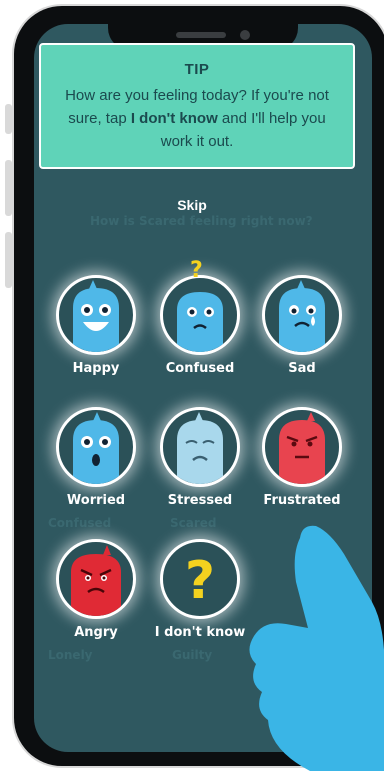 Image resolution: width=384 pixels, height=771 pixels. What do you see at coordinates (8, 260) in the screenshot?
I see `volume-down-button` at bounding box center [8, 260].